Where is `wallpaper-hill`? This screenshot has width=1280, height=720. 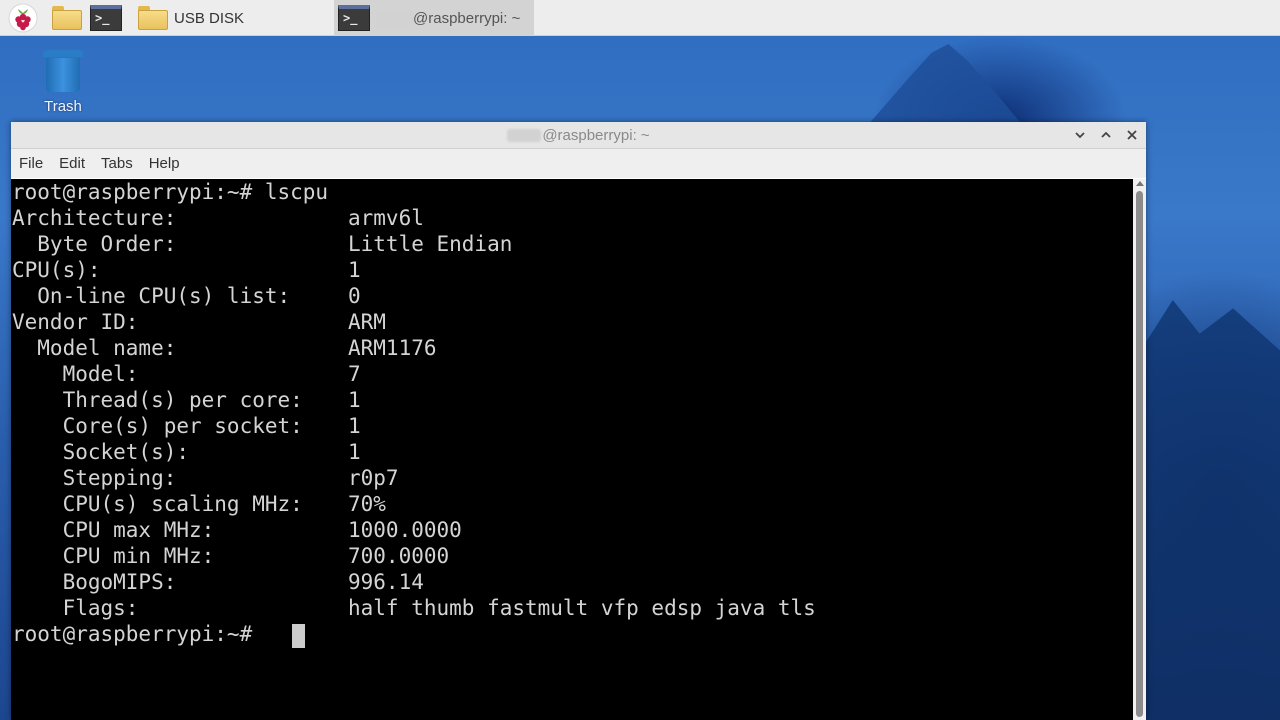 wallpaper-hill is located at coordinates (1213, 510).